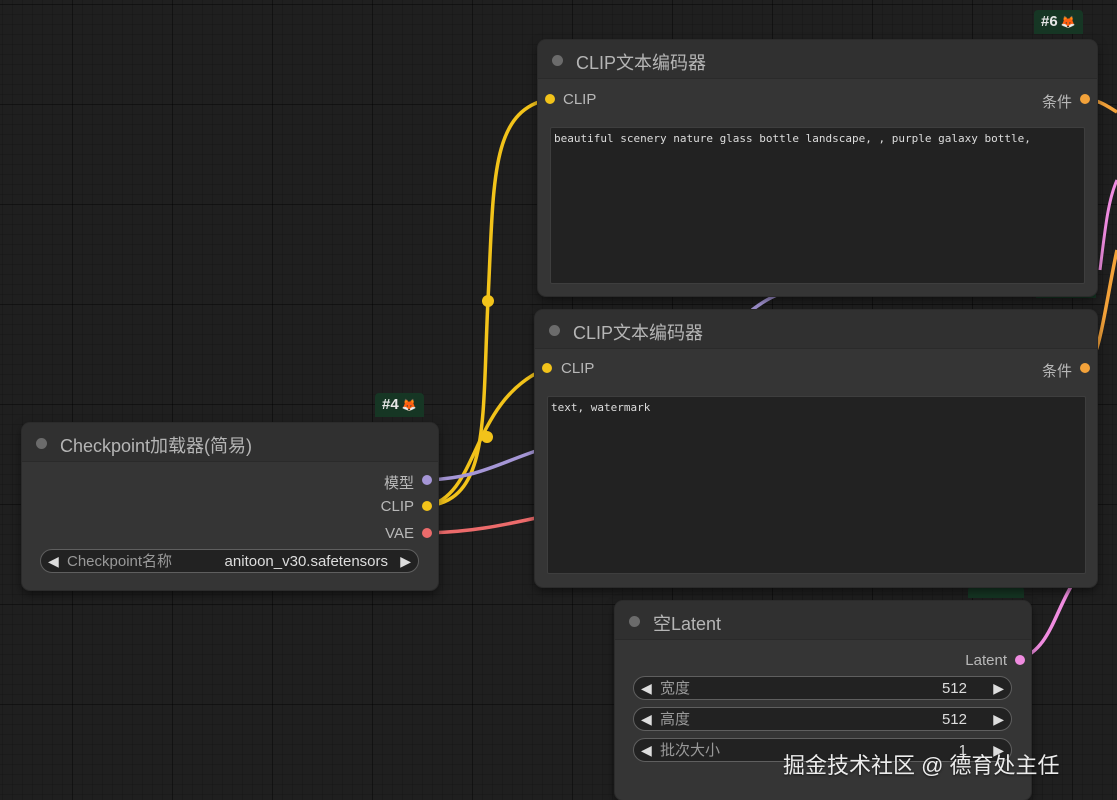  What do you see at coordinates (690, 750) in the screenshot?
I see `widget-label: 批次大小` at bounding box center [690, 750].